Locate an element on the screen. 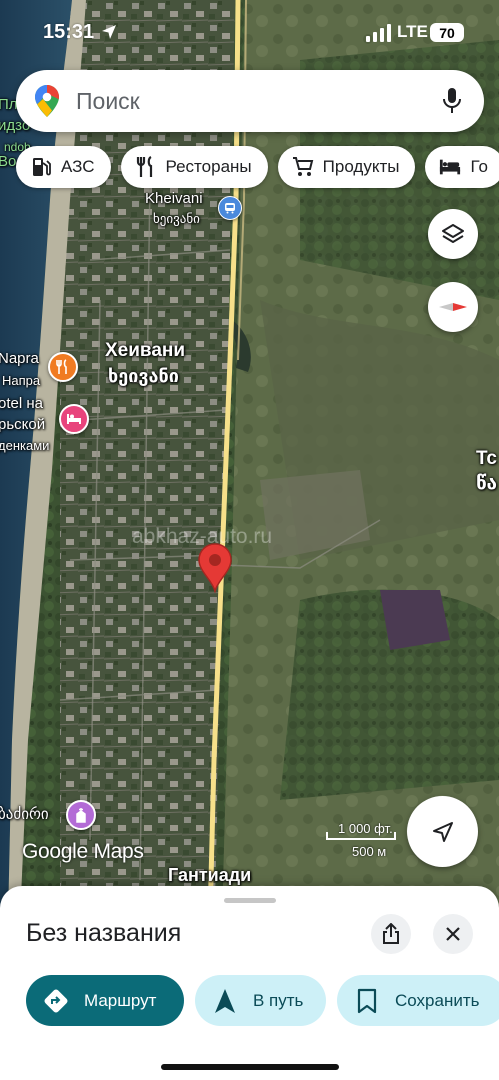 The image size is (499, 1080). share-icon is located at coordinates (391, 933).